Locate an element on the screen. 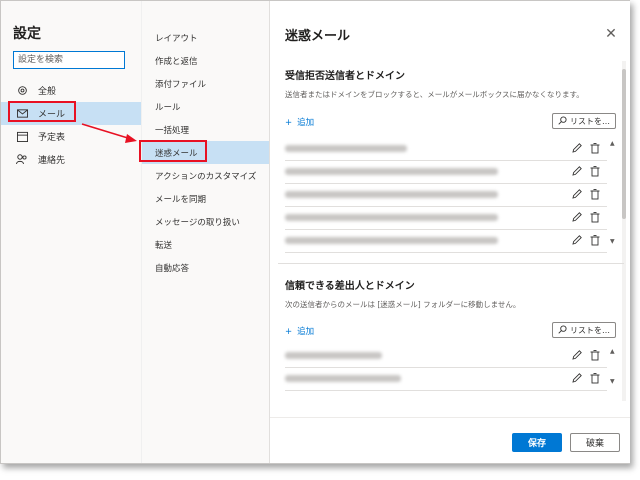 This screenshot has height=480, width=640. trusted-senders-heading: 信頼できる差出人とドメイン is located at coordinates (350, 286).